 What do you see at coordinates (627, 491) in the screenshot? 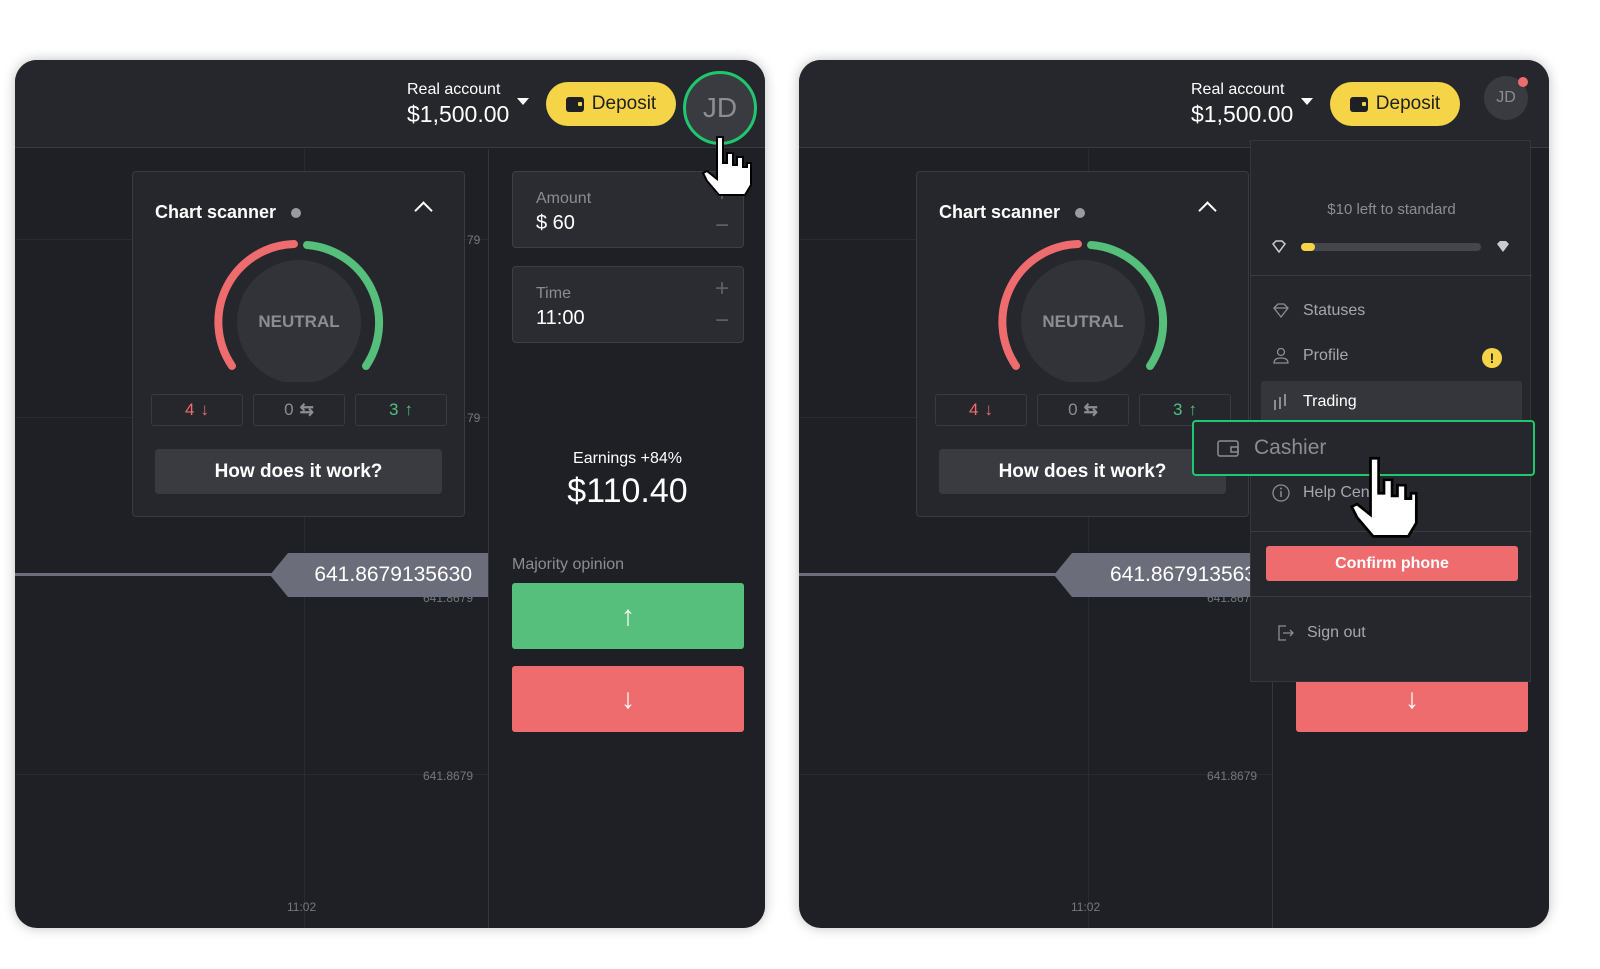
I see `earnings-value: $110.40` at bounding box center [627, 491].